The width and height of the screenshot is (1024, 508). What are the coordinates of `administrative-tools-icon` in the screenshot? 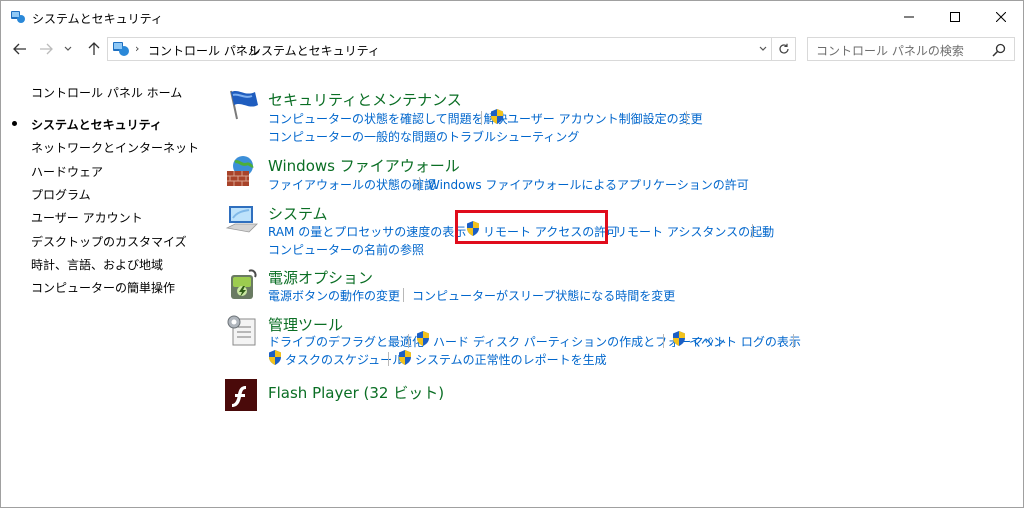 It's located at (242, 330).